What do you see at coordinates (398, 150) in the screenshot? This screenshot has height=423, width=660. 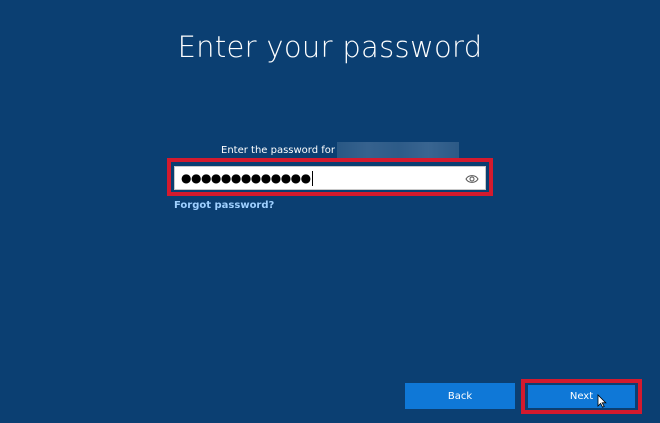 I see `redacted-email` at bounding box center [398, 150].